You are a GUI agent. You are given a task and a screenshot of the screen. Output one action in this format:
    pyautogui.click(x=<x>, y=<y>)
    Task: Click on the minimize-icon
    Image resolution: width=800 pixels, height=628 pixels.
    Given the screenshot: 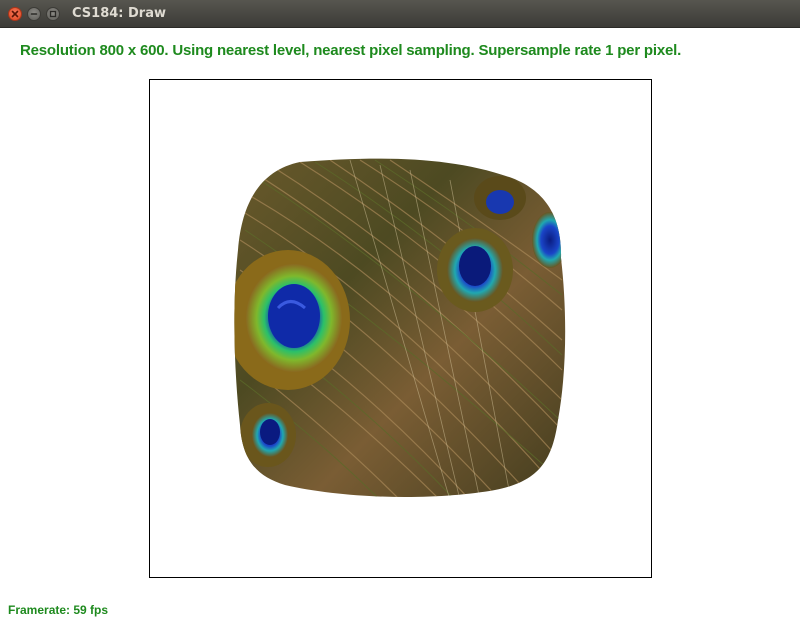 What is the action you would take?
    pyautogui.click(x=34, y=14)
    